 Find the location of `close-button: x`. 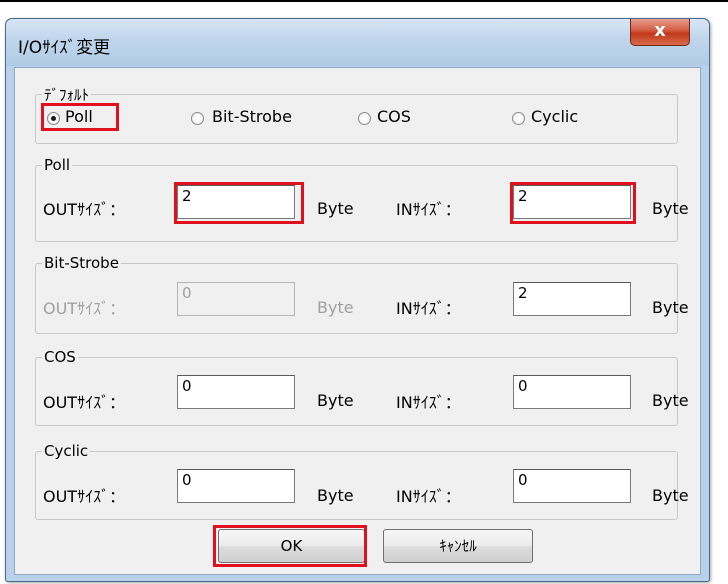

close-button: x is located at coordinates (660, 32).